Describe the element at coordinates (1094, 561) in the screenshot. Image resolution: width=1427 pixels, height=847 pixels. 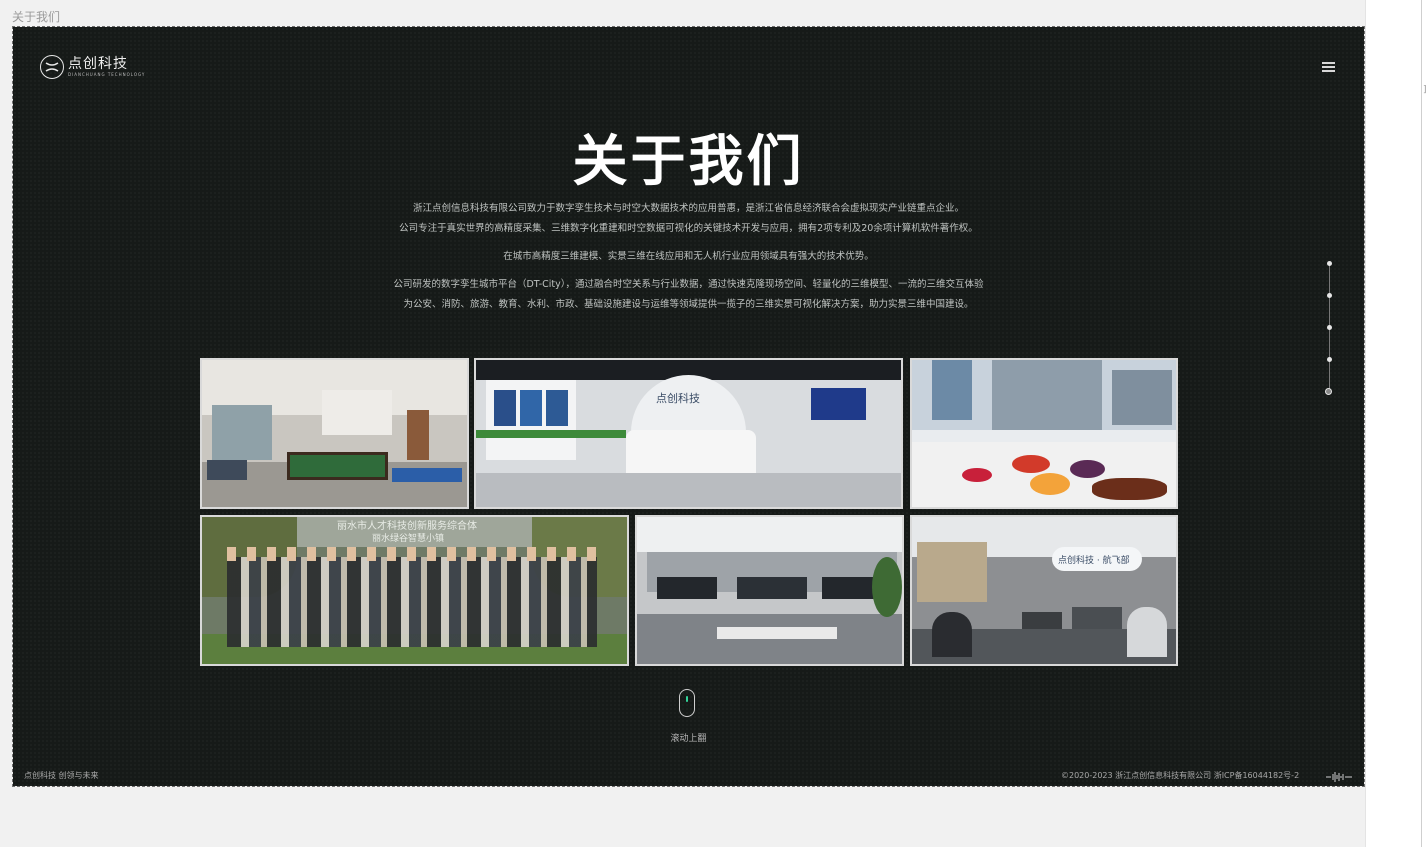
I see `department-sign: 点创科技 · 航飞部` at that location.